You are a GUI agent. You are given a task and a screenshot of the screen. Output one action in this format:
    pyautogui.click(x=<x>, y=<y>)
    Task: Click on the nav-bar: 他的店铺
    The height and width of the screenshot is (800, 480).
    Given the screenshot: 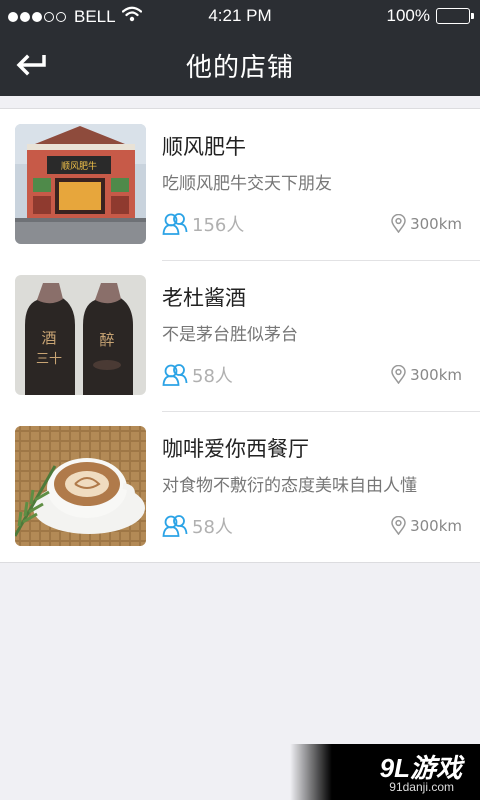 What is the action you would take?
    pyautogui.click(x=240, y=63)
    